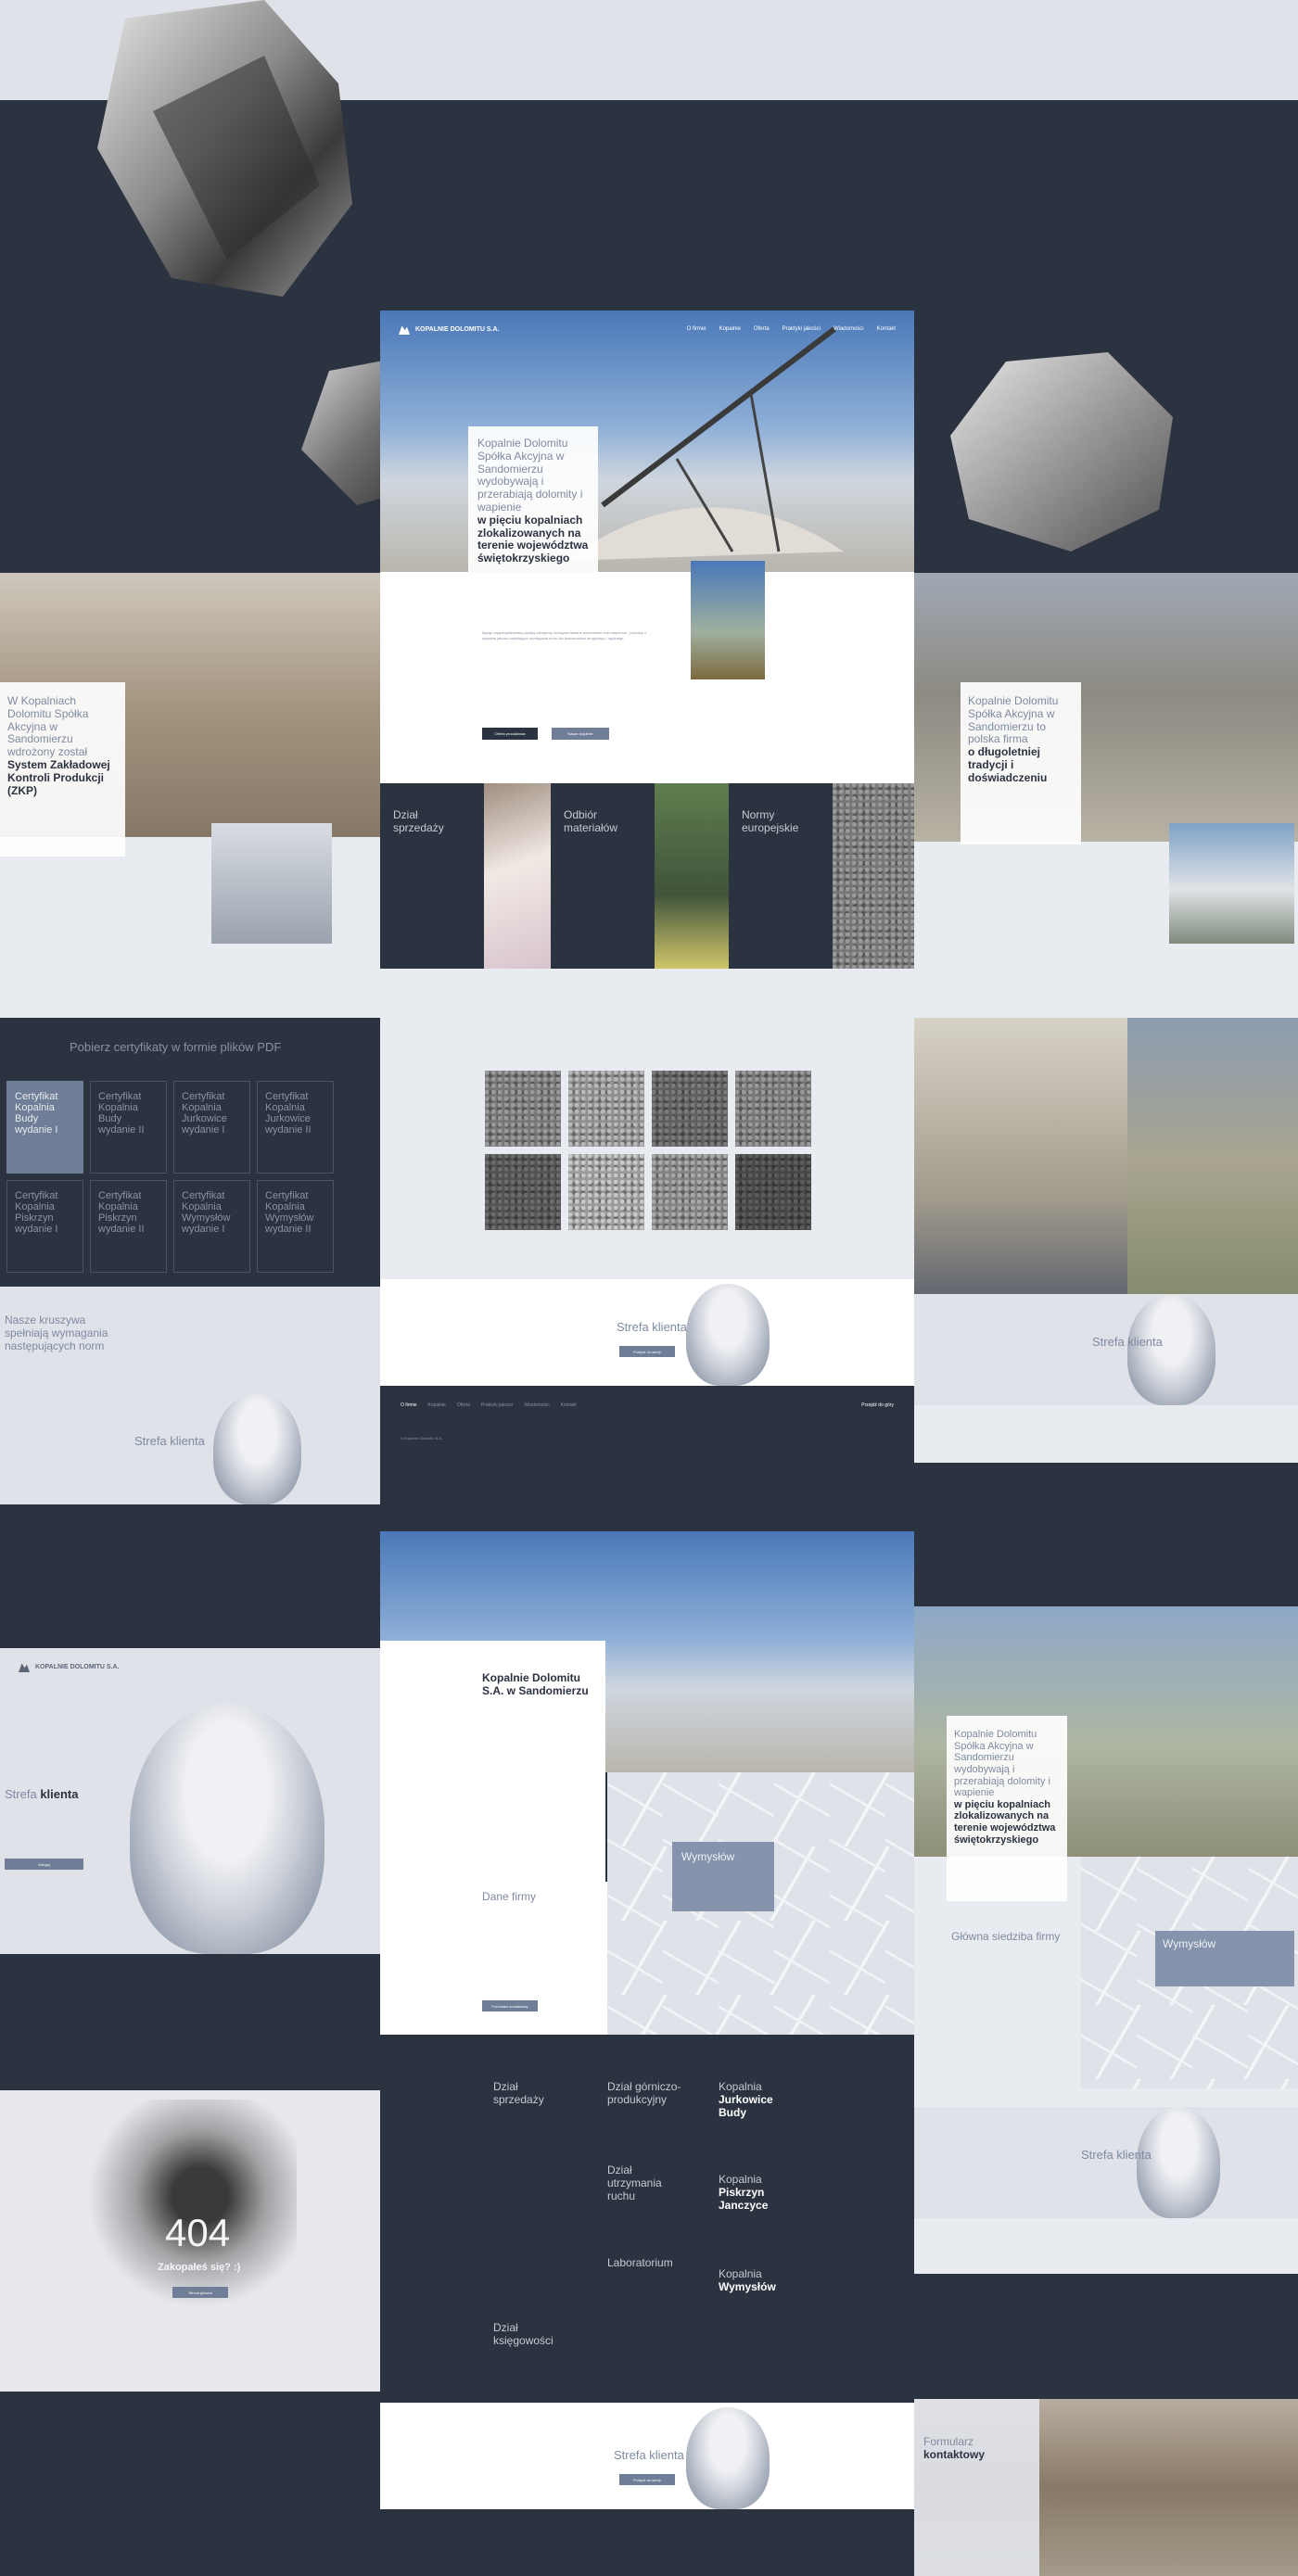  Describe the element at coordinates (1106, 1349) in the screenshot. I see `about-client-zone: Strefa klienta` at that location.